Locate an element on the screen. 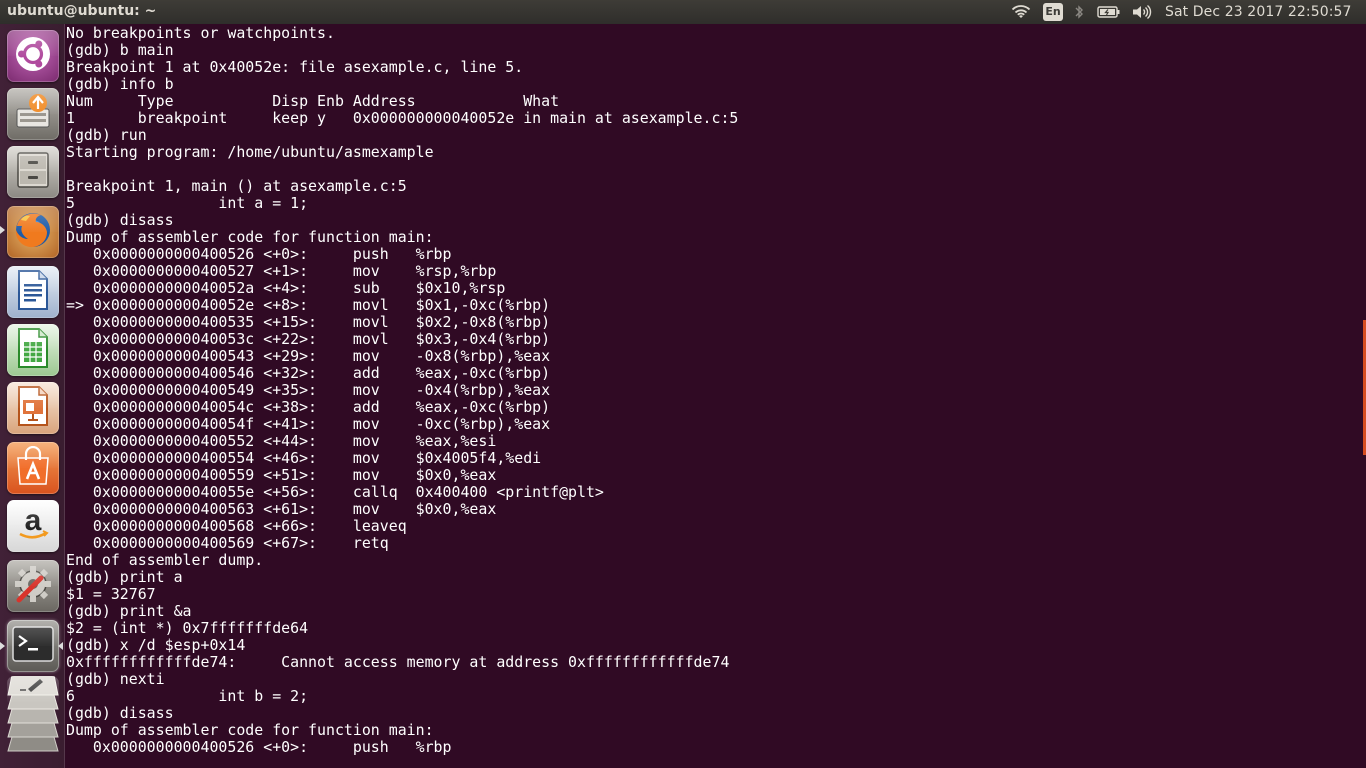 This screenshot has width=1366, height=768. launcher: a is located at coordinates (32, 396).